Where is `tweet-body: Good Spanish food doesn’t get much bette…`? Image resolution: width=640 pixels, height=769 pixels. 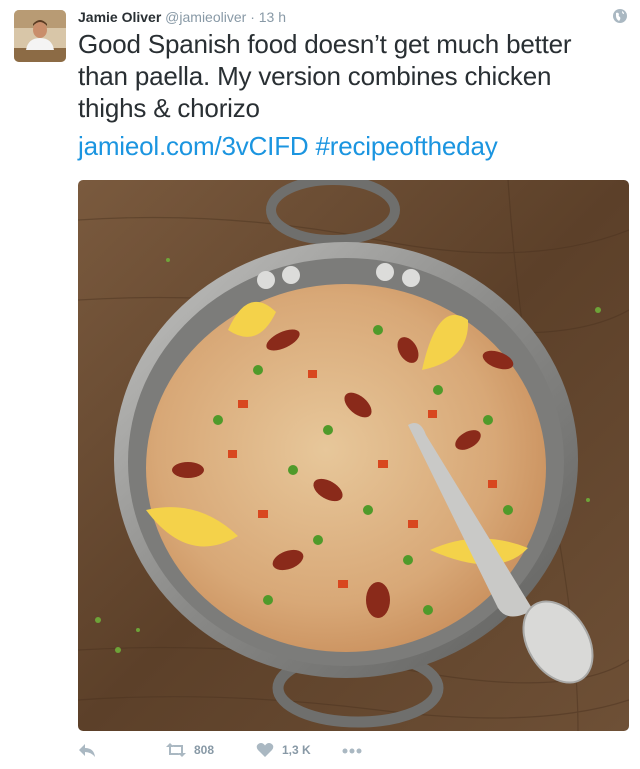
tweet-body: Good Spanish food doesn’t get much bette… is located at coordinates (325, 76).